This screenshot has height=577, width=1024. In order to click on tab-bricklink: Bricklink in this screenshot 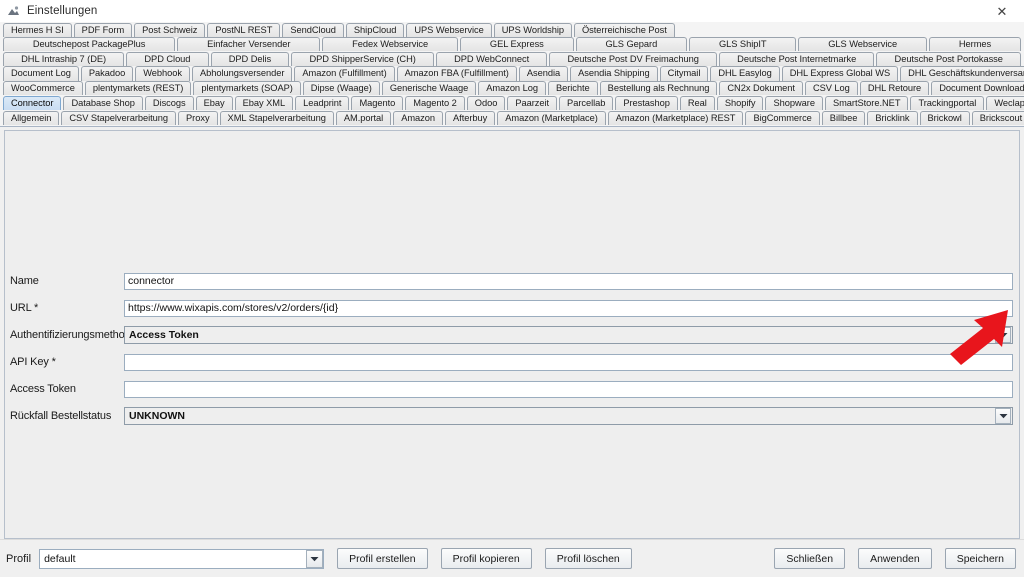, I will do `click(892, 117)`.